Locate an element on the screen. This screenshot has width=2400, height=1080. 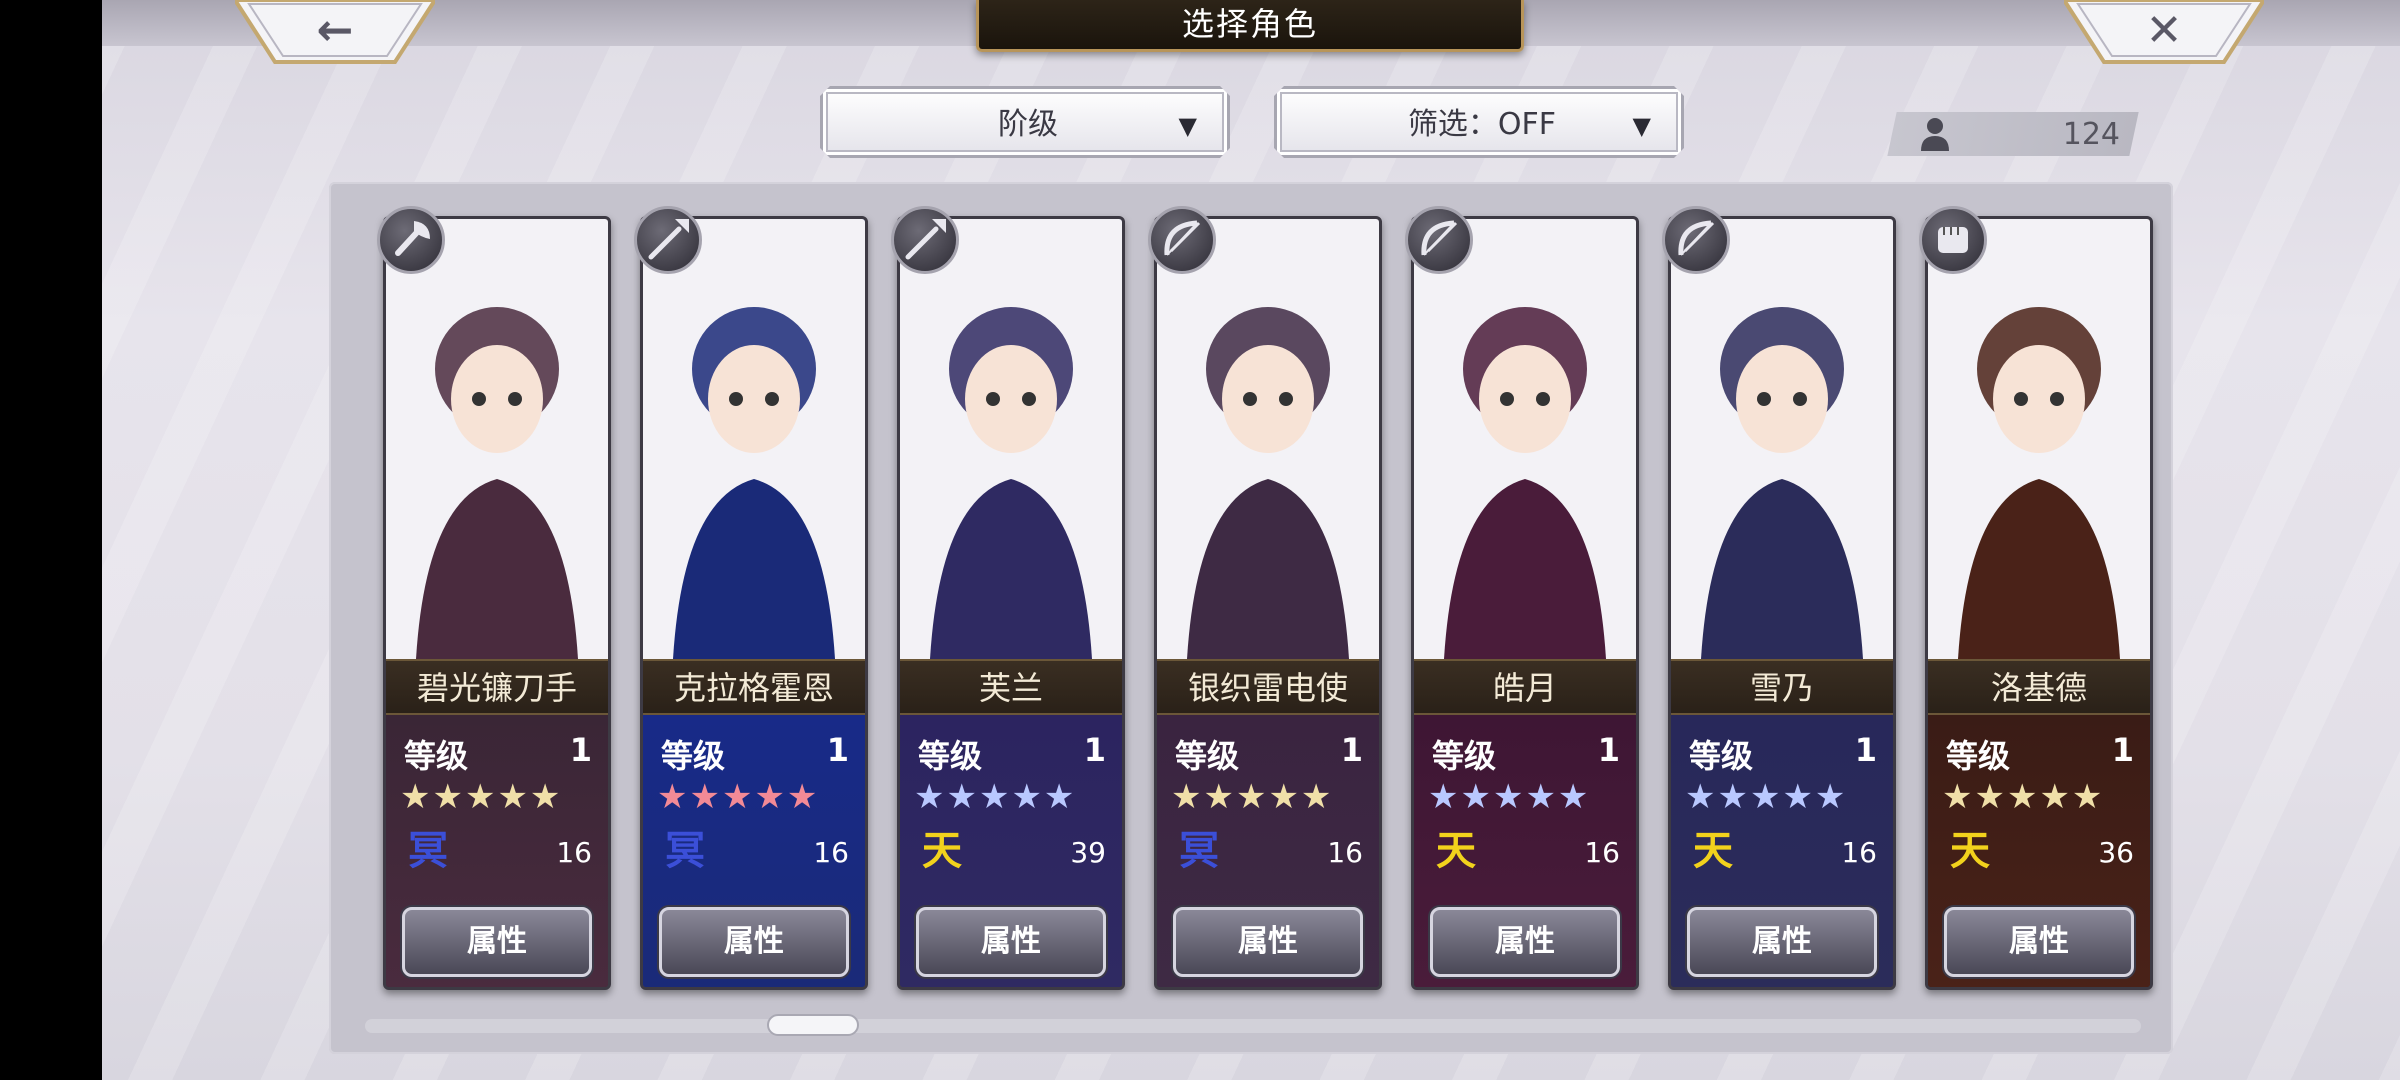
character-name: 银织雷电使 is located at coordinates (1267, 688).